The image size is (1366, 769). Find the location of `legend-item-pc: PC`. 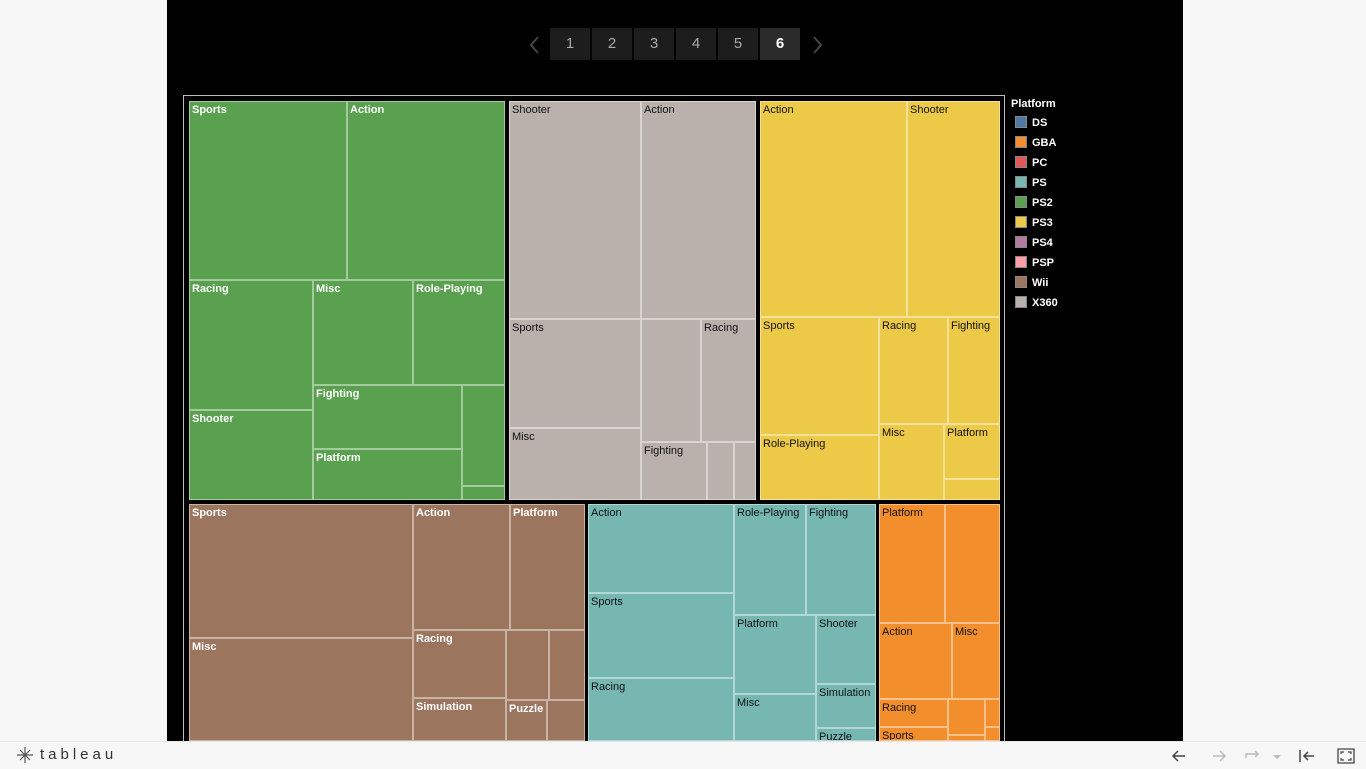

legend-item-pc: PC is located at coordinates (1051, 162).